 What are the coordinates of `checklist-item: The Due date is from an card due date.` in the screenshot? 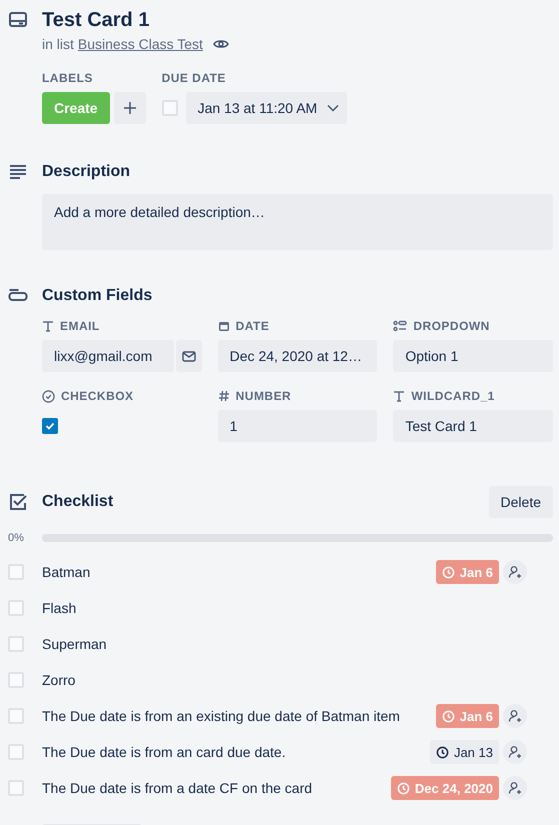 It's located at (236, 752).